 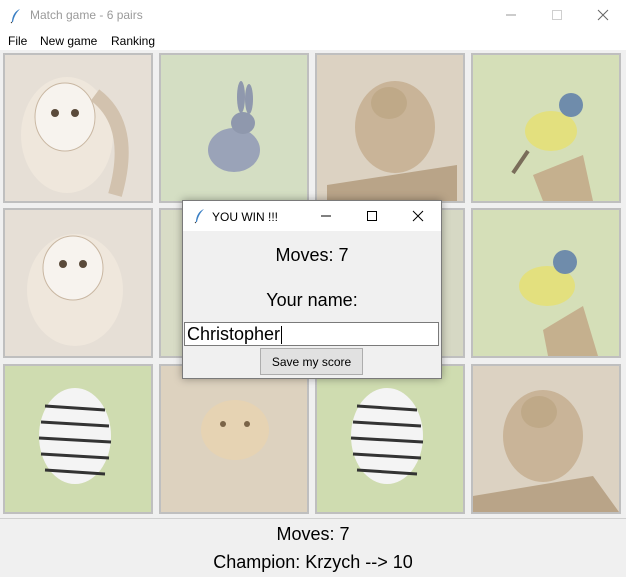 I want to click on dialog-close-button, so click(x=418, y=216).